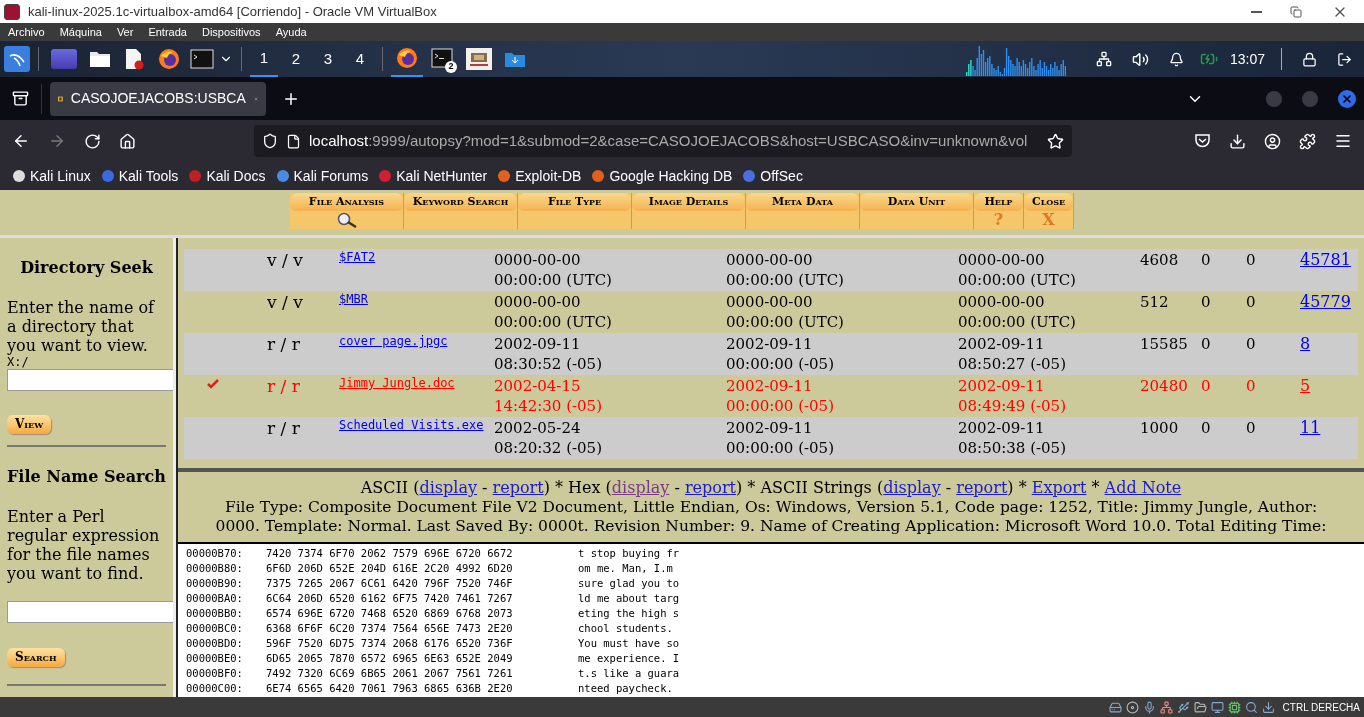 This screenshot has height=717, width=1364. Describe the element at coordinates (80, 32) in the screenshot. I see `menu-item: Máquina` at that location.